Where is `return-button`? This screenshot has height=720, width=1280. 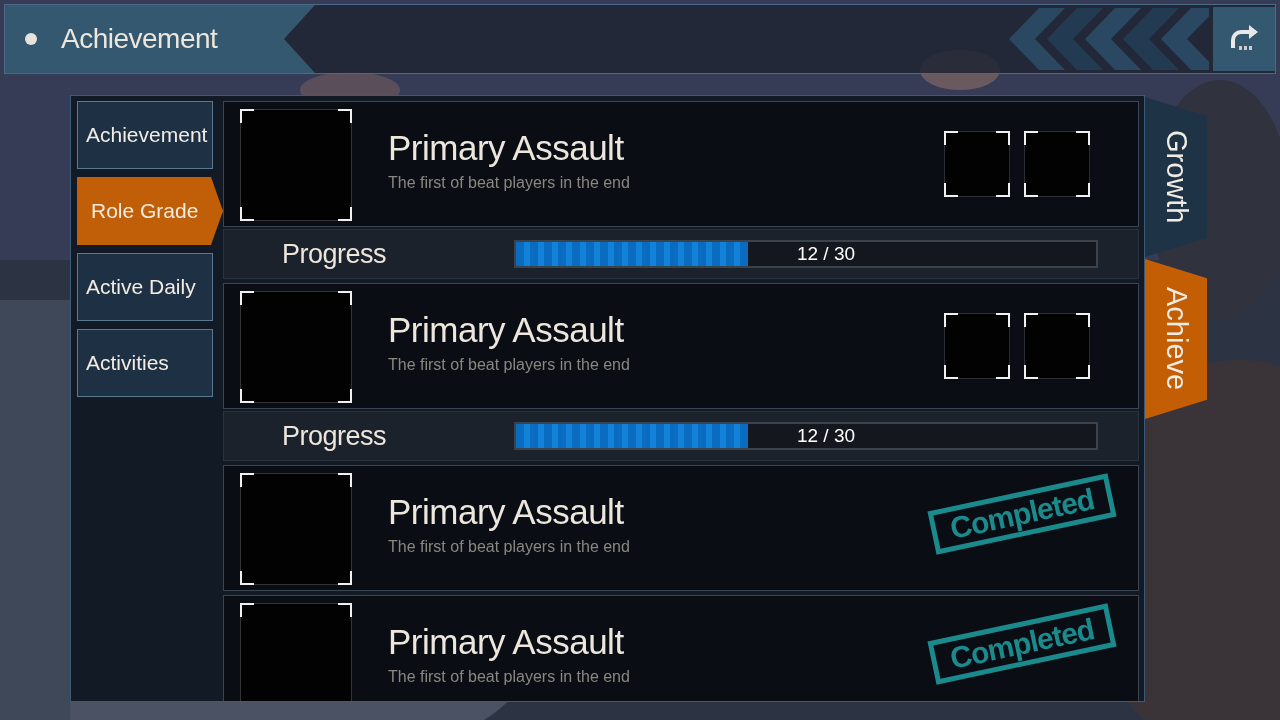 return-button is located at coordinates (1244, 39).